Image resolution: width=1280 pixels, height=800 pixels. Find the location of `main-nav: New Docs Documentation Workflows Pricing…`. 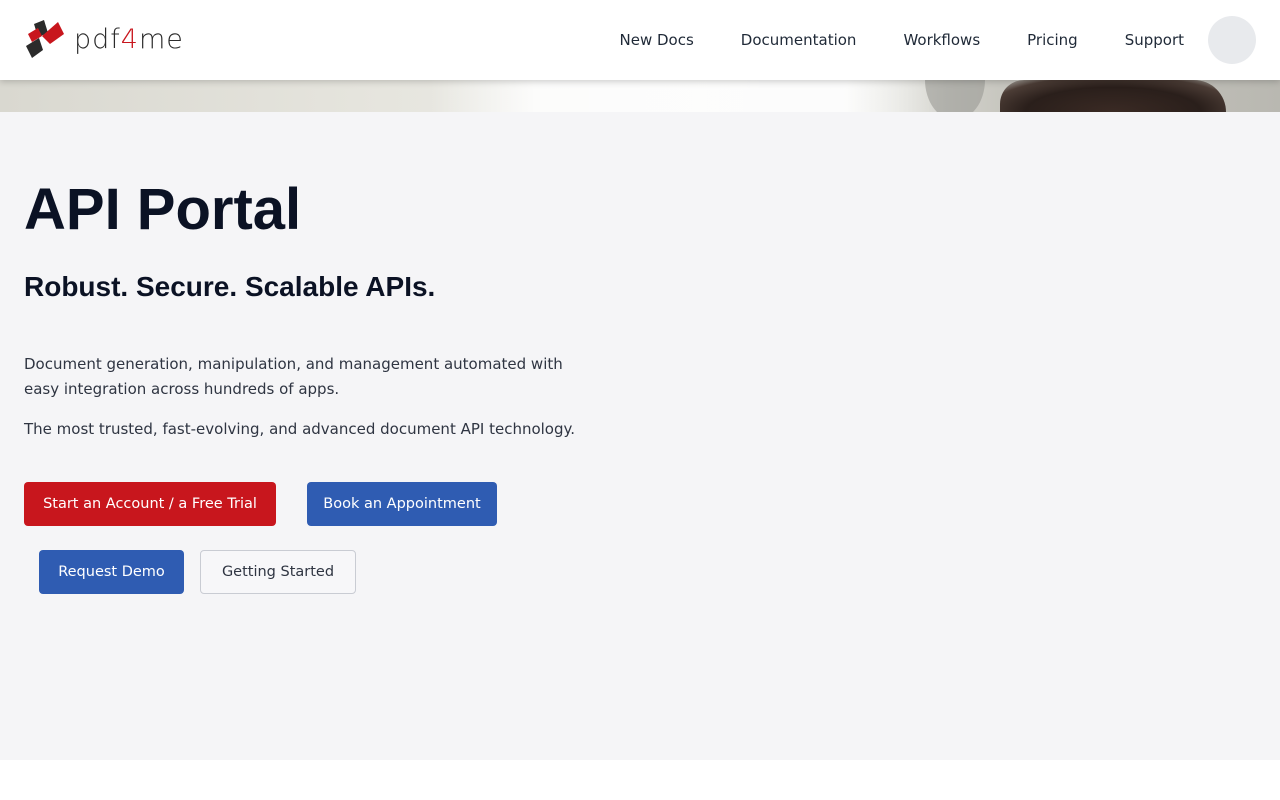

main-nav: New Docs Documentation Workflows Pricing… is located at coordinates (950, 40).